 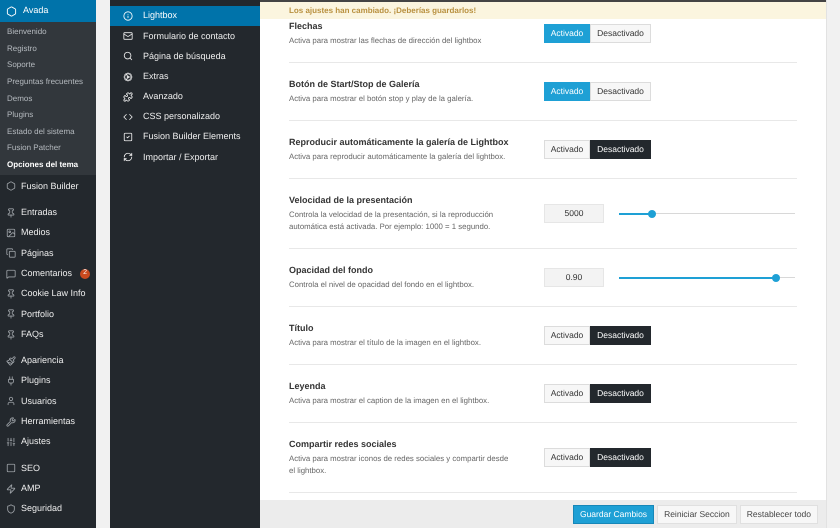 What do you see at coordinates (301, 328) in the screenshot?
I see `setting-title: Título` at bounding box center [301, 328].